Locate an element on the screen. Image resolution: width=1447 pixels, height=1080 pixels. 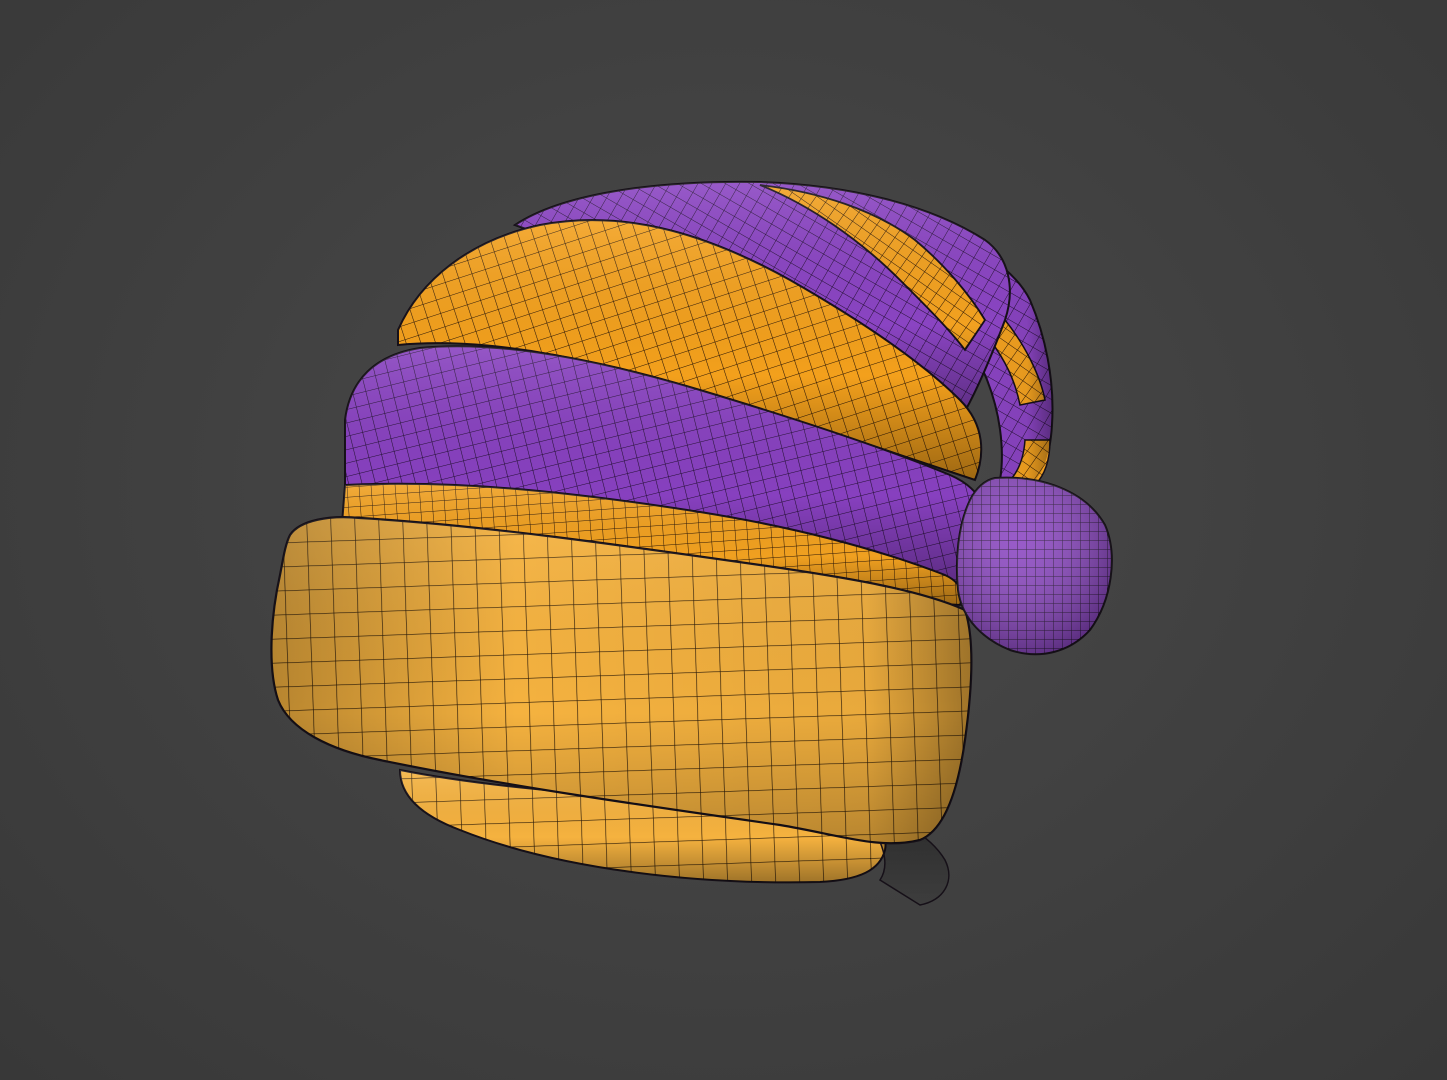
pom-pom is located at coordinates (1034, 566).